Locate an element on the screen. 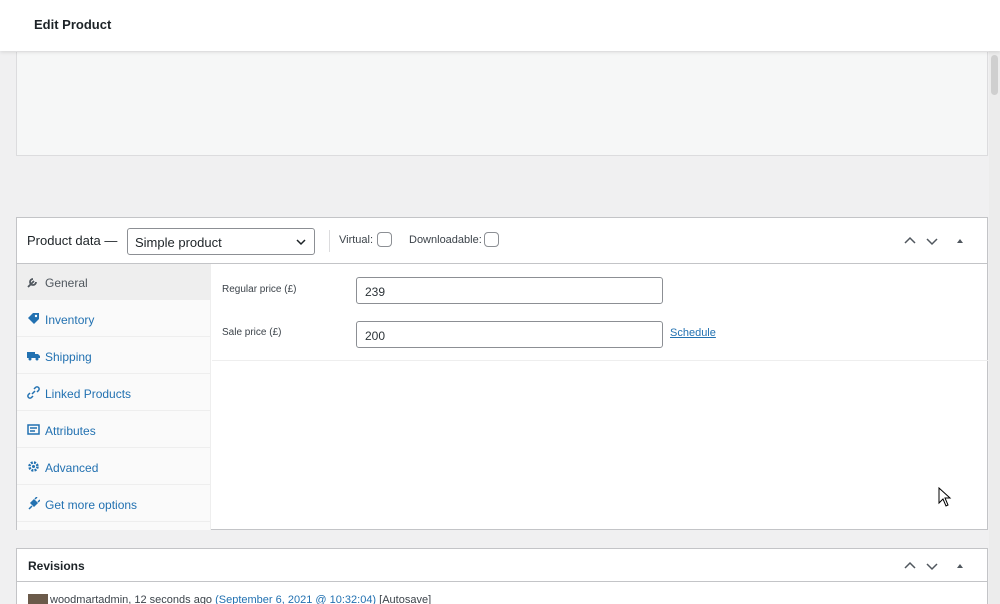  tab-label: Linked Products is located at coordinates (88, 394).